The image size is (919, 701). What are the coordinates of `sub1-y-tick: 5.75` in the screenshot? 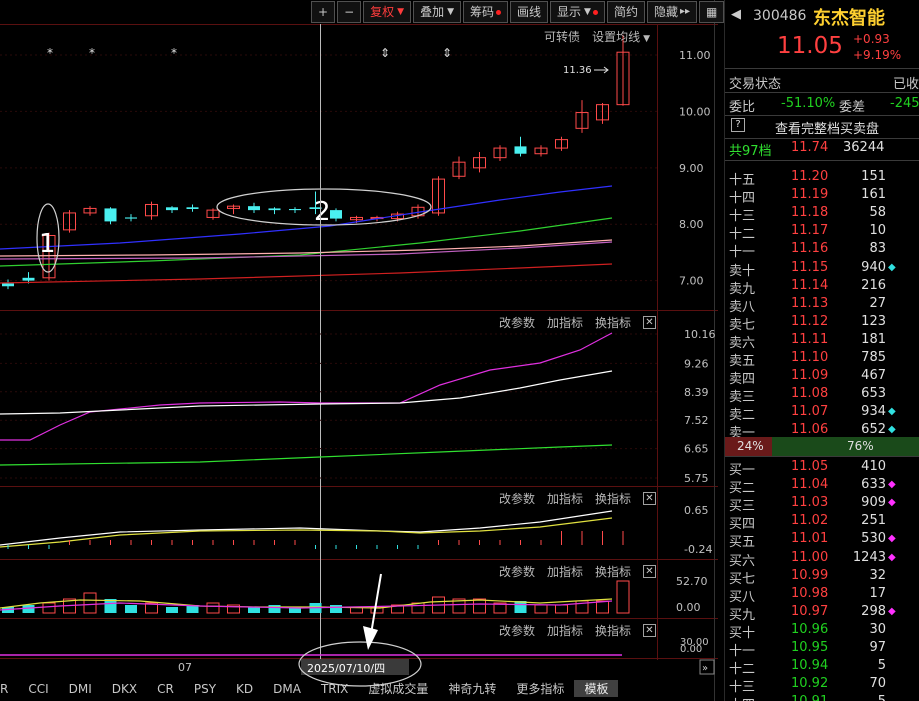 It's located at (696, 478).